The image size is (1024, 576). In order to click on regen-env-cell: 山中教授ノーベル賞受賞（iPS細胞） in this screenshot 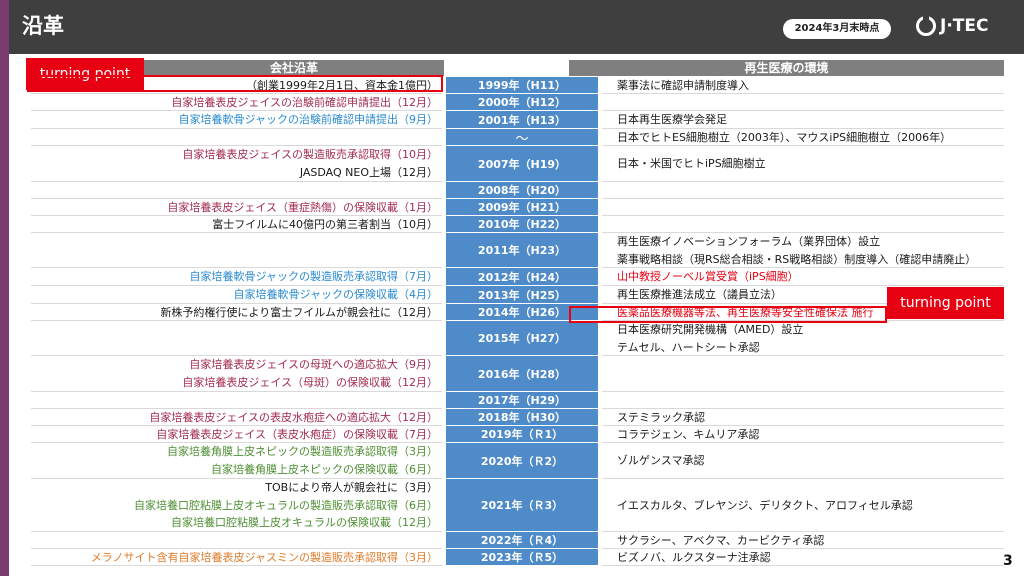, I will do `click(803, 277)`.